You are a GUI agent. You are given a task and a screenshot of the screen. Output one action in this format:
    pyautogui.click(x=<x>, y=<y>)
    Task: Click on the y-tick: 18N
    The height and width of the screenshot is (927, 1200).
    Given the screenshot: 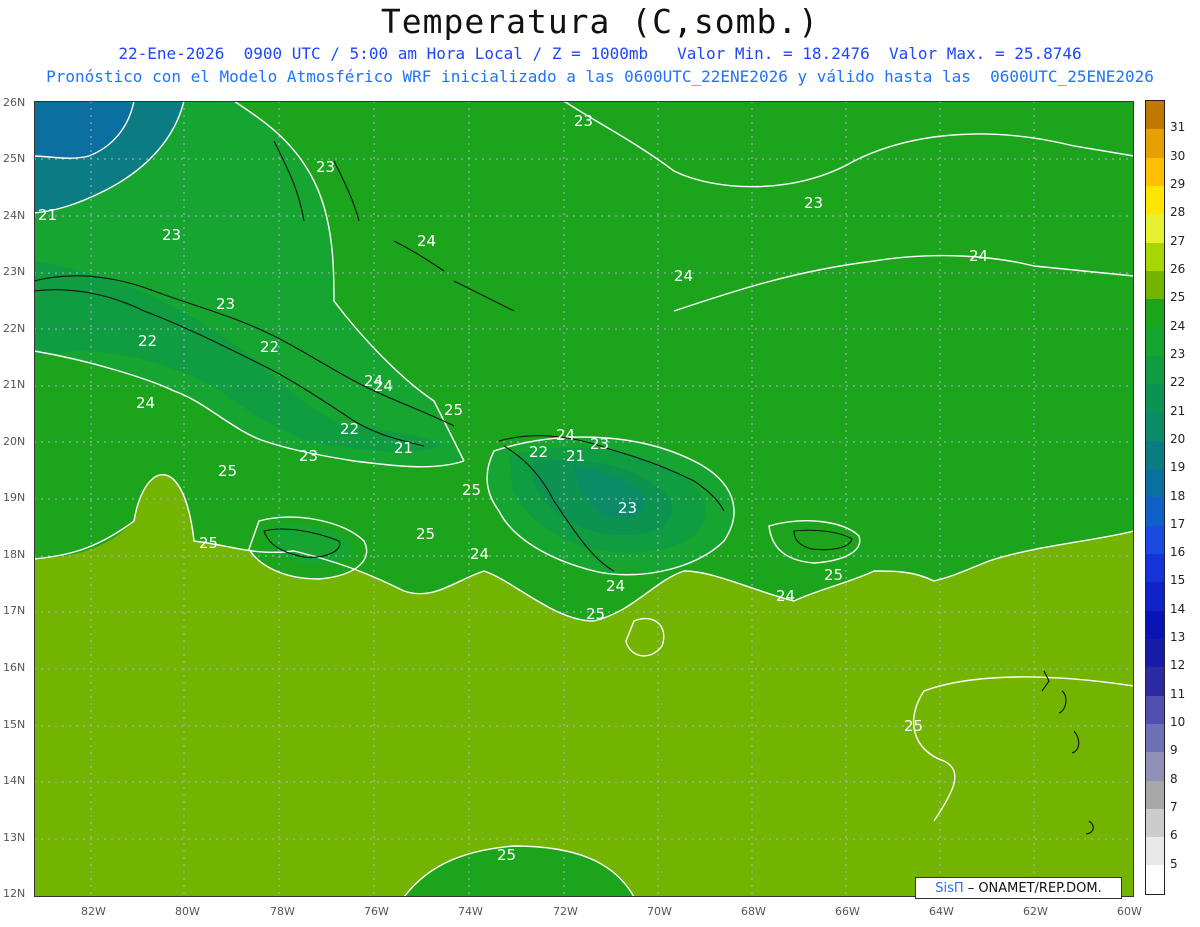 What is the action you would take?
    pyautogui.click(x=14, y=554)
    